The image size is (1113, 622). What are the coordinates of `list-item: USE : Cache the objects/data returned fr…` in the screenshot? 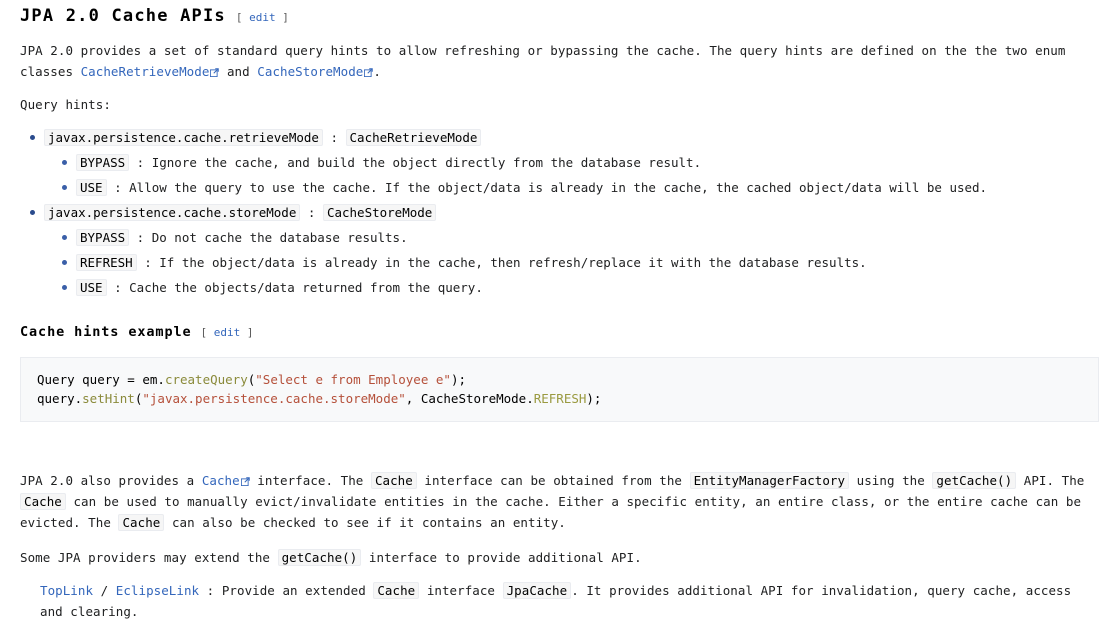 It's located at (580, 287).